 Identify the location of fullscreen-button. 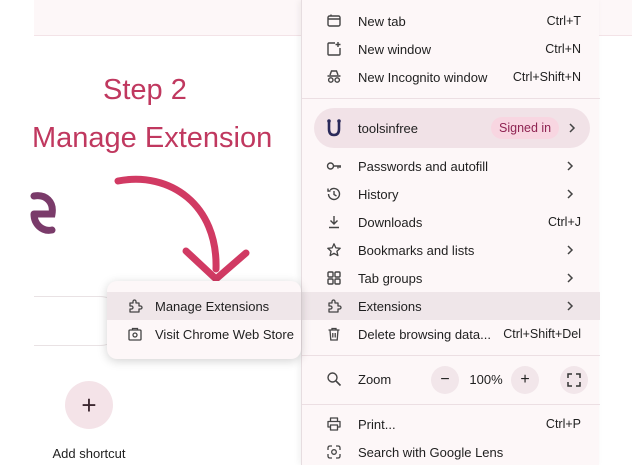
(574, 380).